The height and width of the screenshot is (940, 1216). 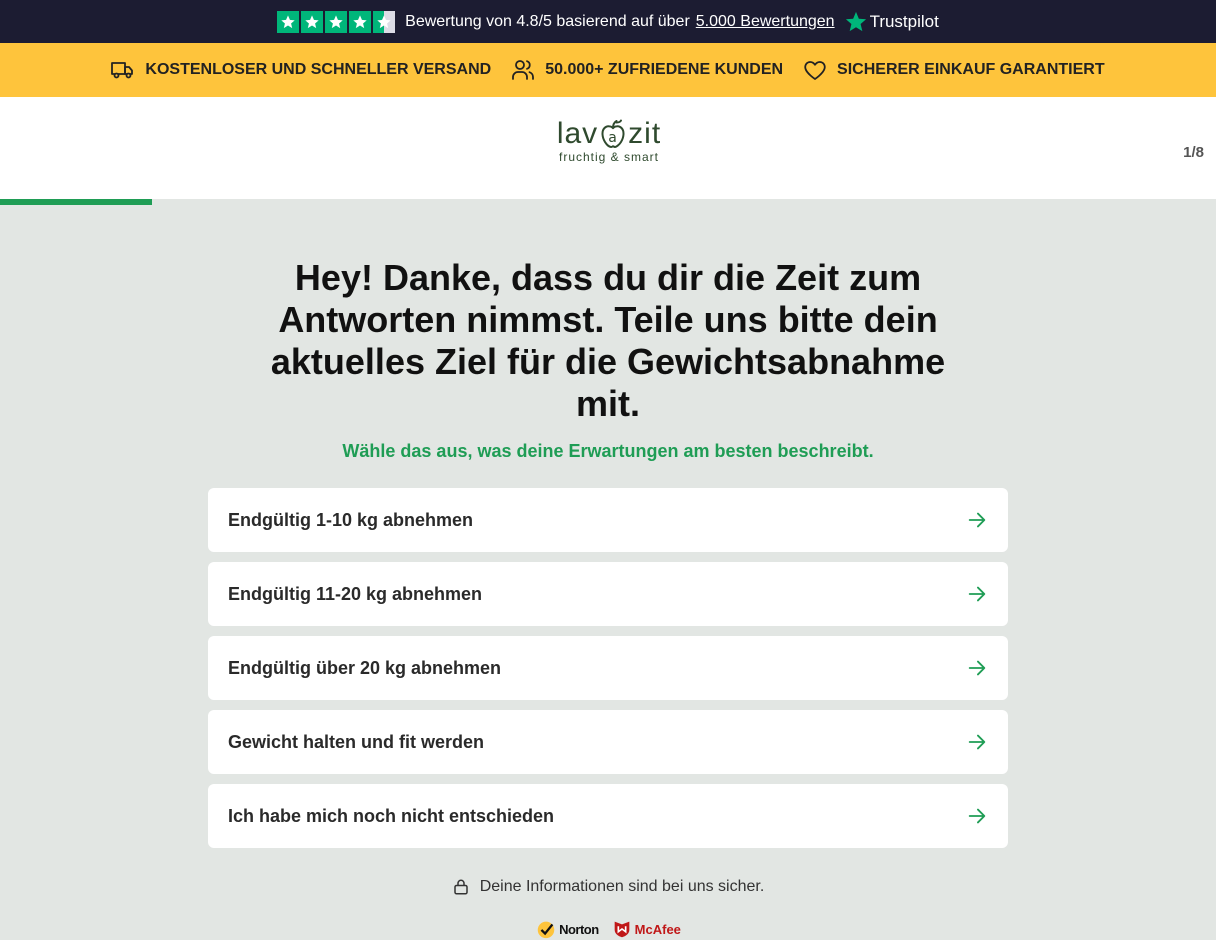 I want to click on logo-left: lav, so click(x=577, y=133).